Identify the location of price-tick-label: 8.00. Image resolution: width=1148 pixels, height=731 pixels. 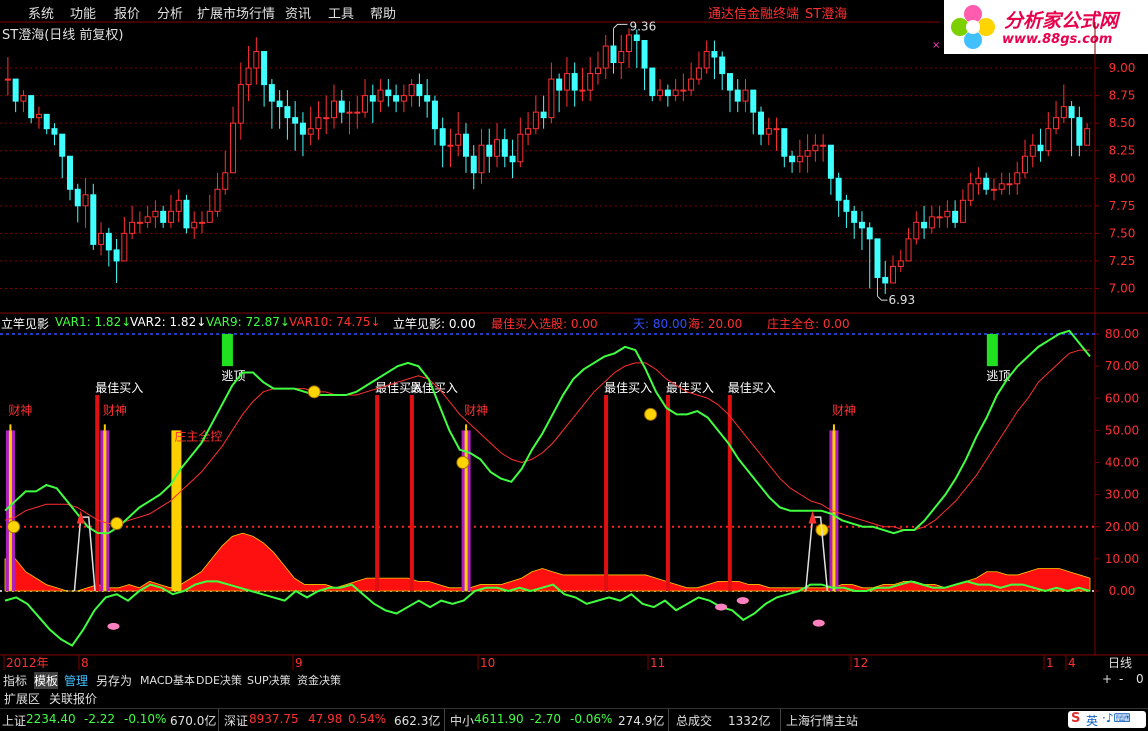
(1122, 178).